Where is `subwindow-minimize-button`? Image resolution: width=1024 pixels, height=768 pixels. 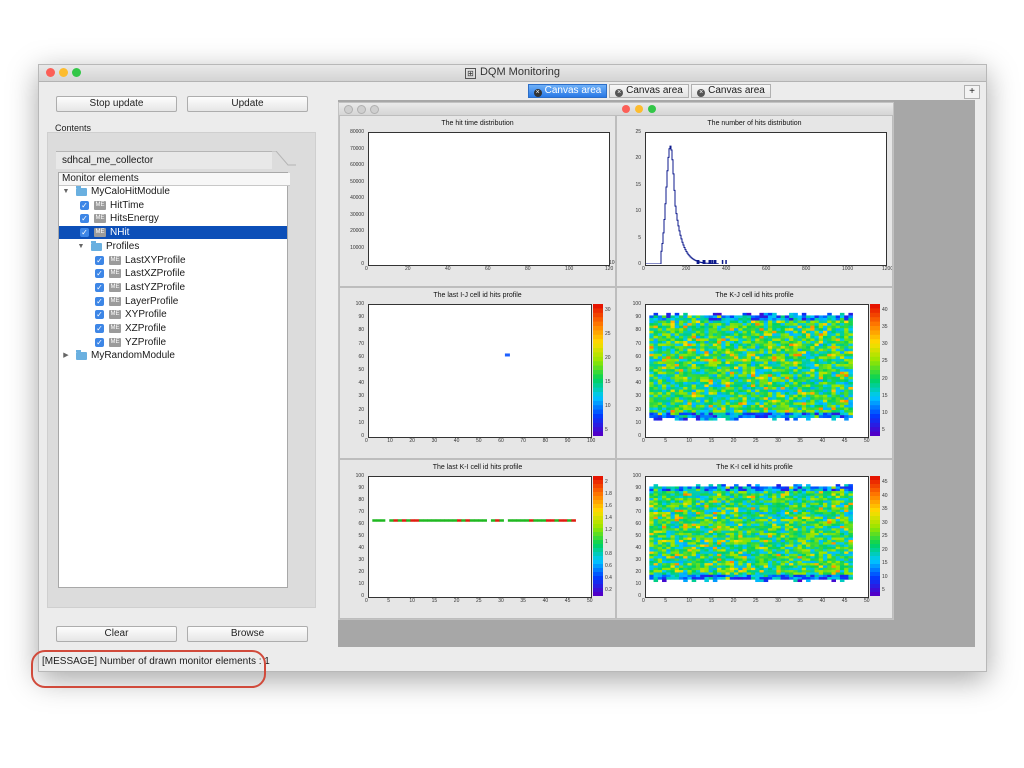
subwindow-minimize-button is located at coordinates (361, 109).